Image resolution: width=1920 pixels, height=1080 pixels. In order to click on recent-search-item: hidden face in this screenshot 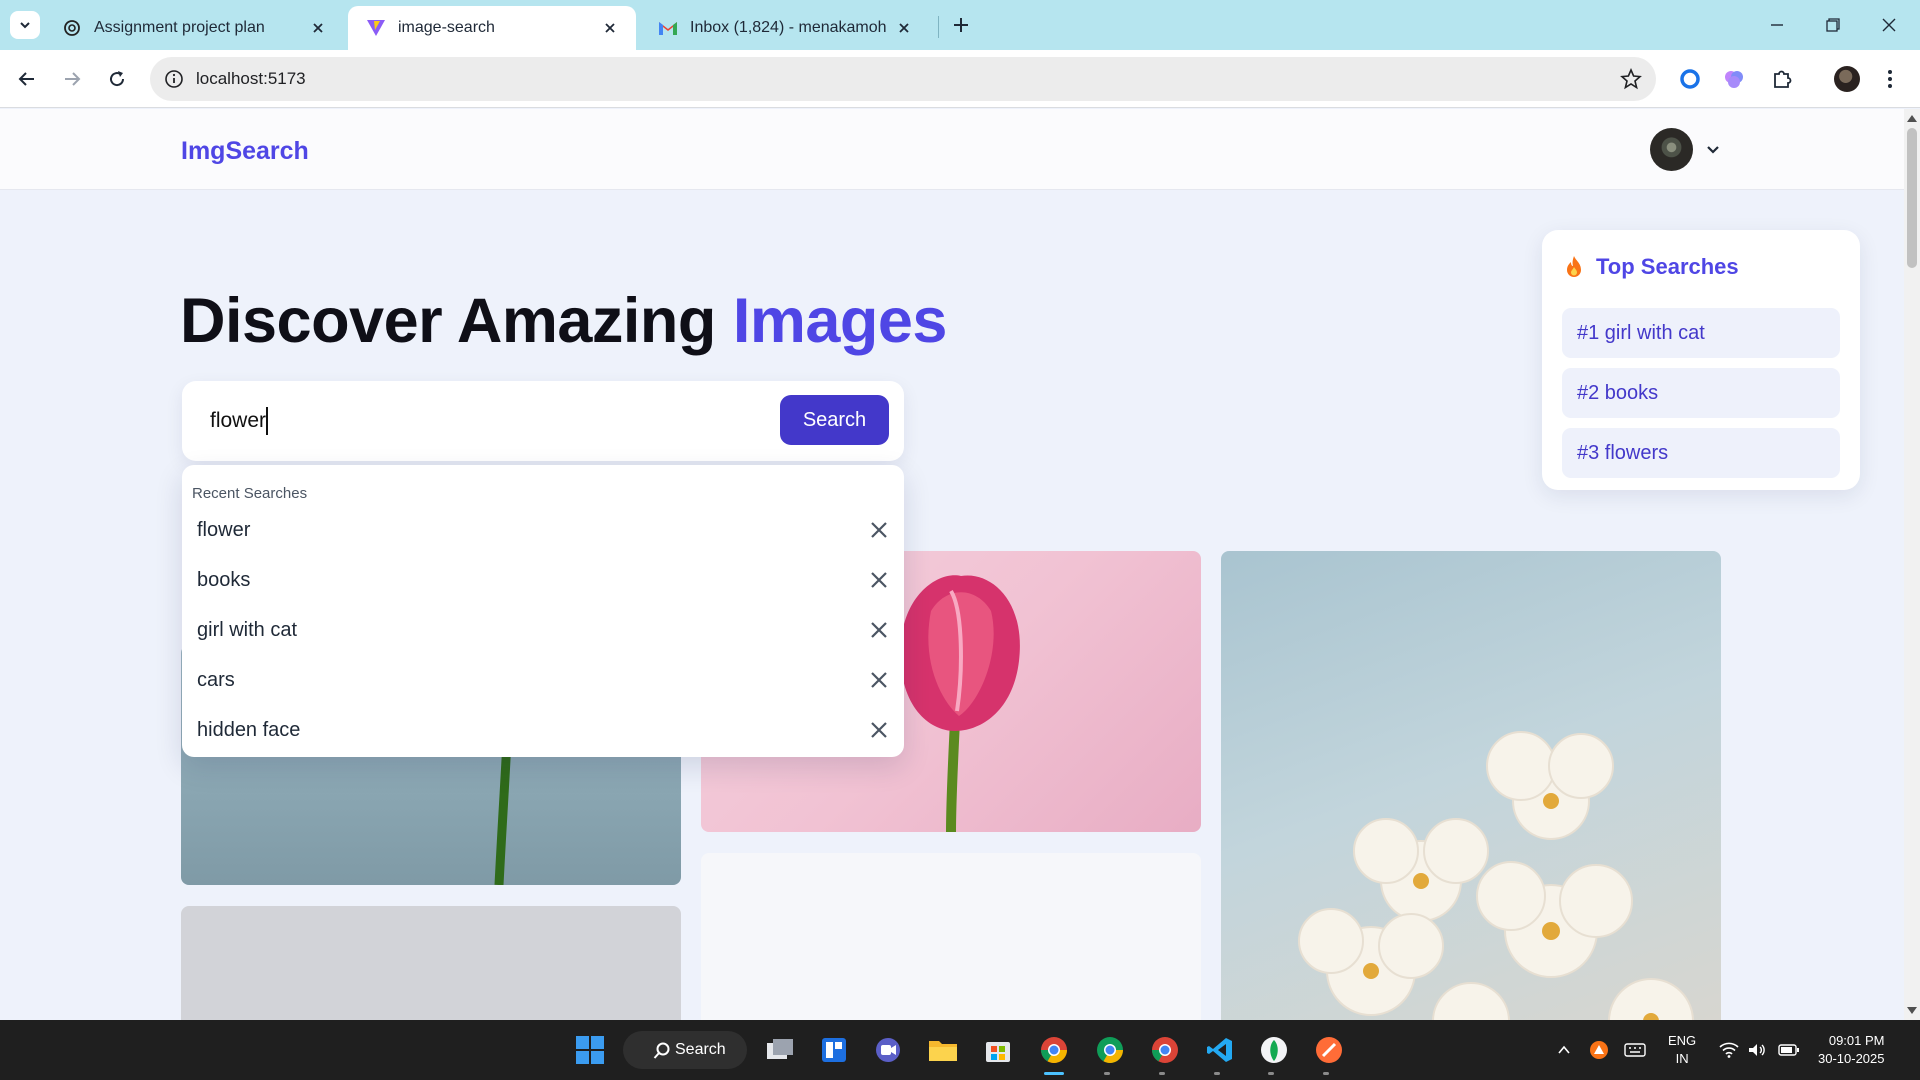, I will do `click(543, 730)`.